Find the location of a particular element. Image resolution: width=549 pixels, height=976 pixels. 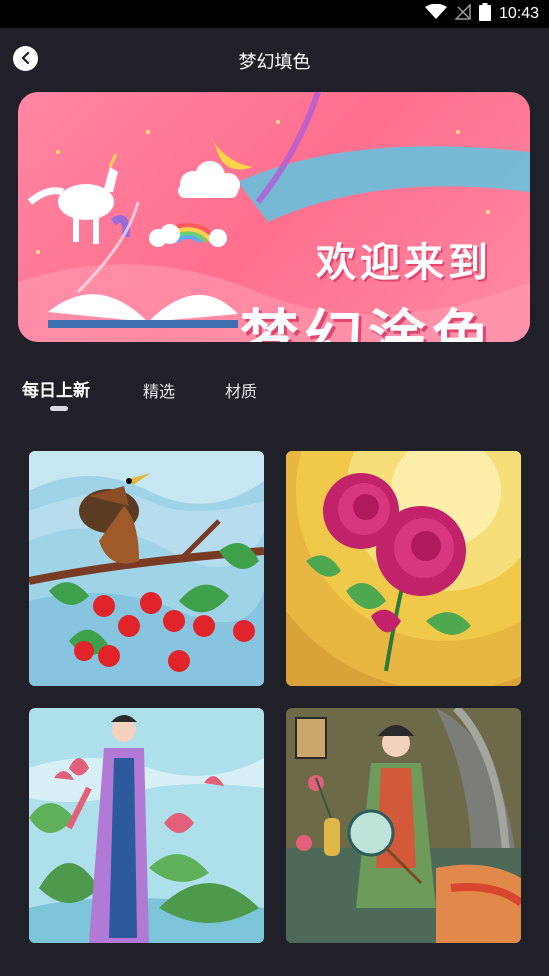

coloring-card-lady-fan is located at coordinates (403, 825).